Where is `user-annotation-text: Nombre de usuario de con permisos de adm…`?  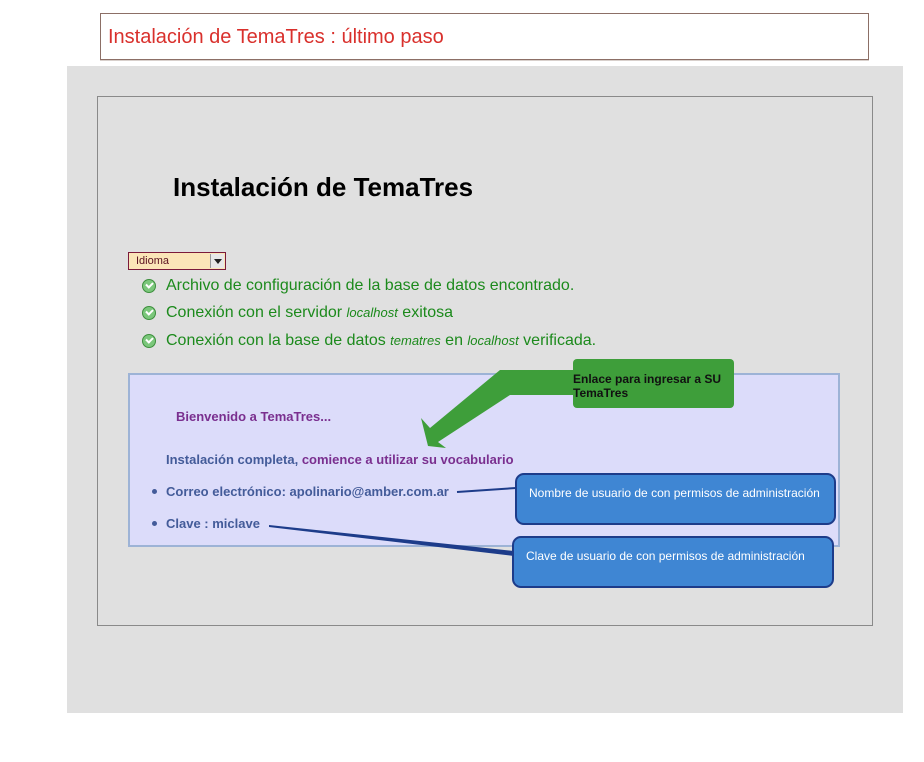
user-annotation-text: Nombre de usuario de con permisos de adm… is located at coordinates (674, 493).